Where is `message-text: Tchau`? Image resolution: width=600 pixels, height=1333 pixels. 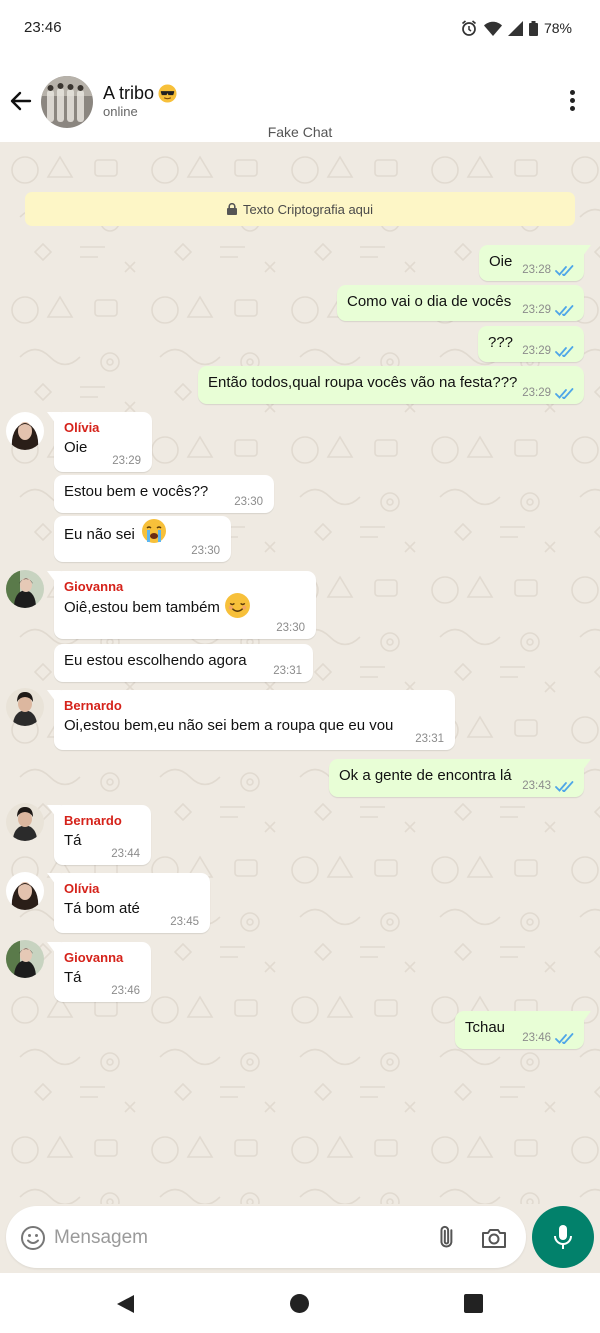
message-text: Tchau is located at coordinates (485, 1027).